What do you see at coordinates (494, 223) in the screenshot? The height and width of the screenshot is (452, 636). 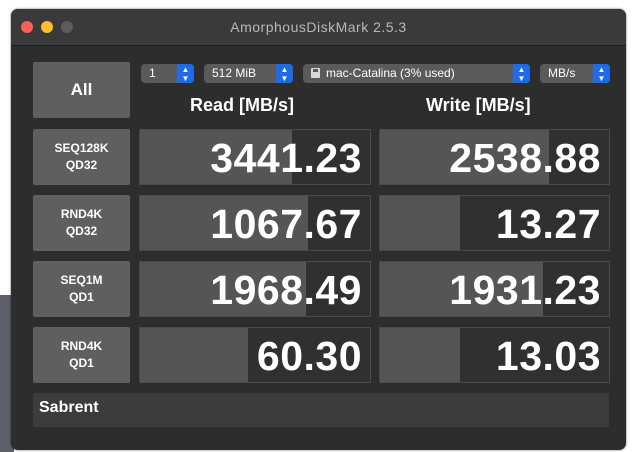 I see `write-result-cell: 13.27` at bounding box center [494, 223].